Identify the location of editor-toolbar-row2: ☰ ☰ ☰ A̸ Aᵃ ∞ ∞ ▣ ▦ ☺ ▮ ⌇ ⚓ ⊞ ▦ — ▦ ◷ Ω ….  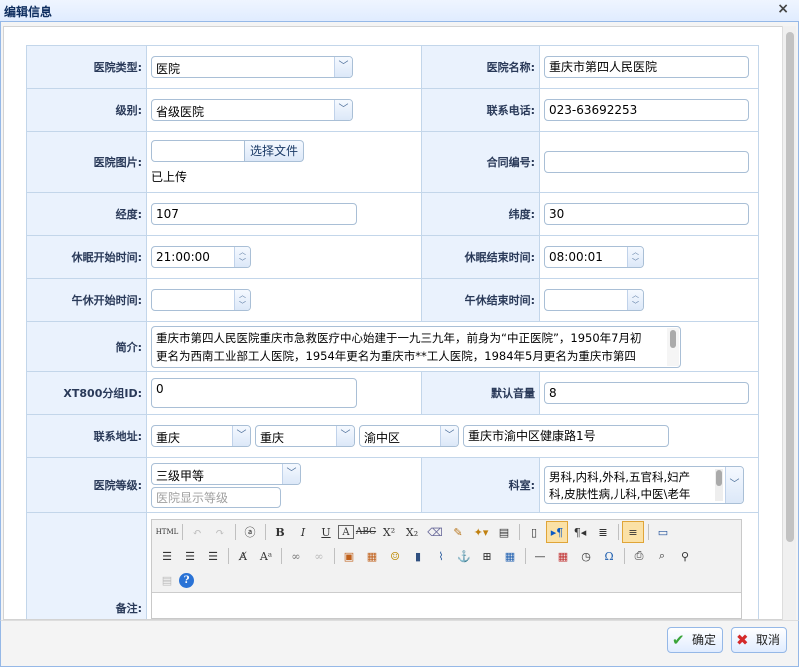
(446, 556).